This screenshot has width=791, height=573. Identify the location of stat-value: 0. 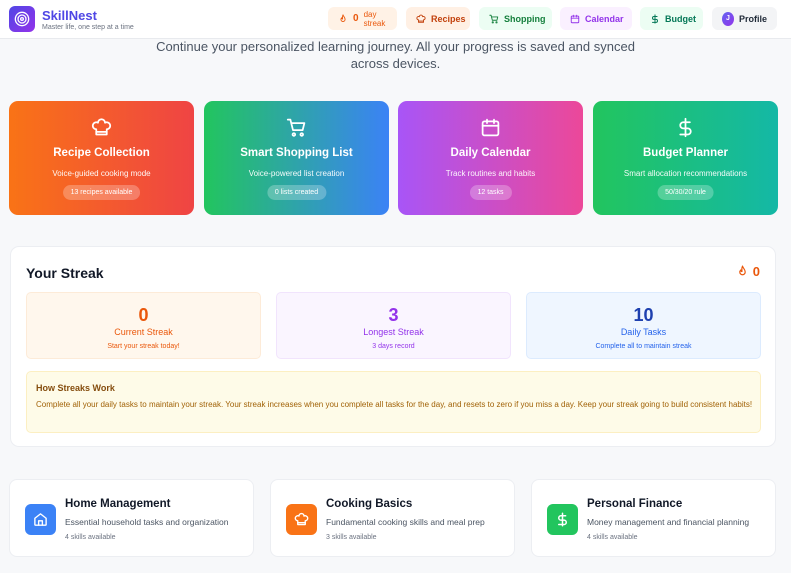
(143, 315).